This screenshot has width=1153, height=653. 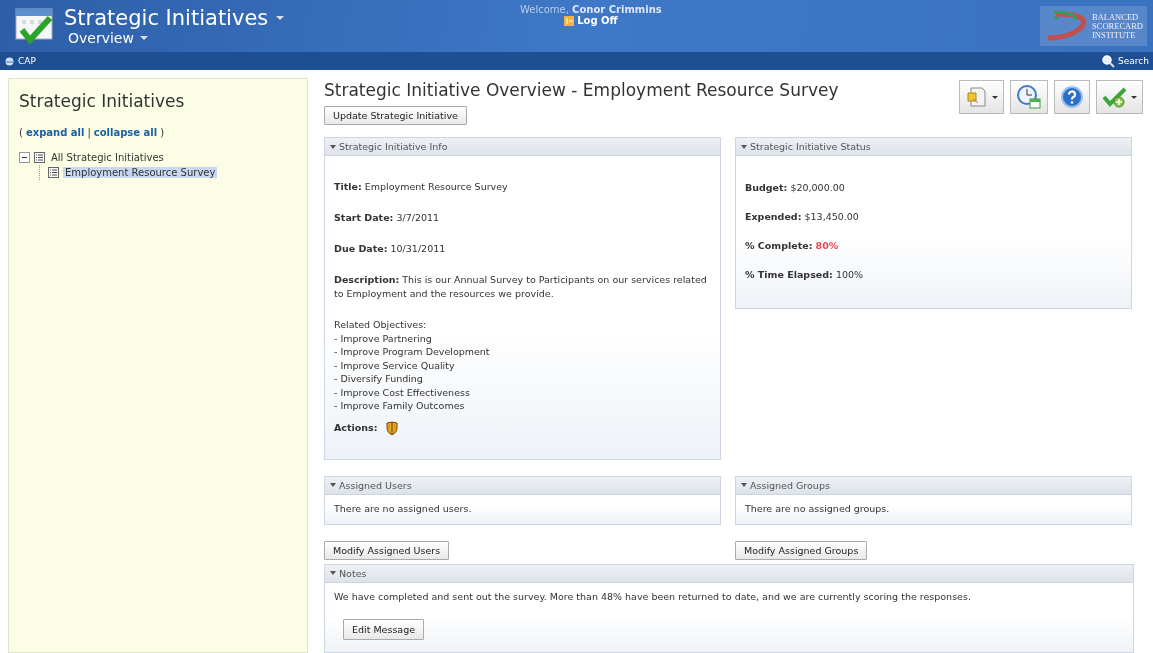 What do you see at coordinates (383, 338) in the screenshot?
I see `objective-item: - Improve Partnering` at bounding box center [383, 338].